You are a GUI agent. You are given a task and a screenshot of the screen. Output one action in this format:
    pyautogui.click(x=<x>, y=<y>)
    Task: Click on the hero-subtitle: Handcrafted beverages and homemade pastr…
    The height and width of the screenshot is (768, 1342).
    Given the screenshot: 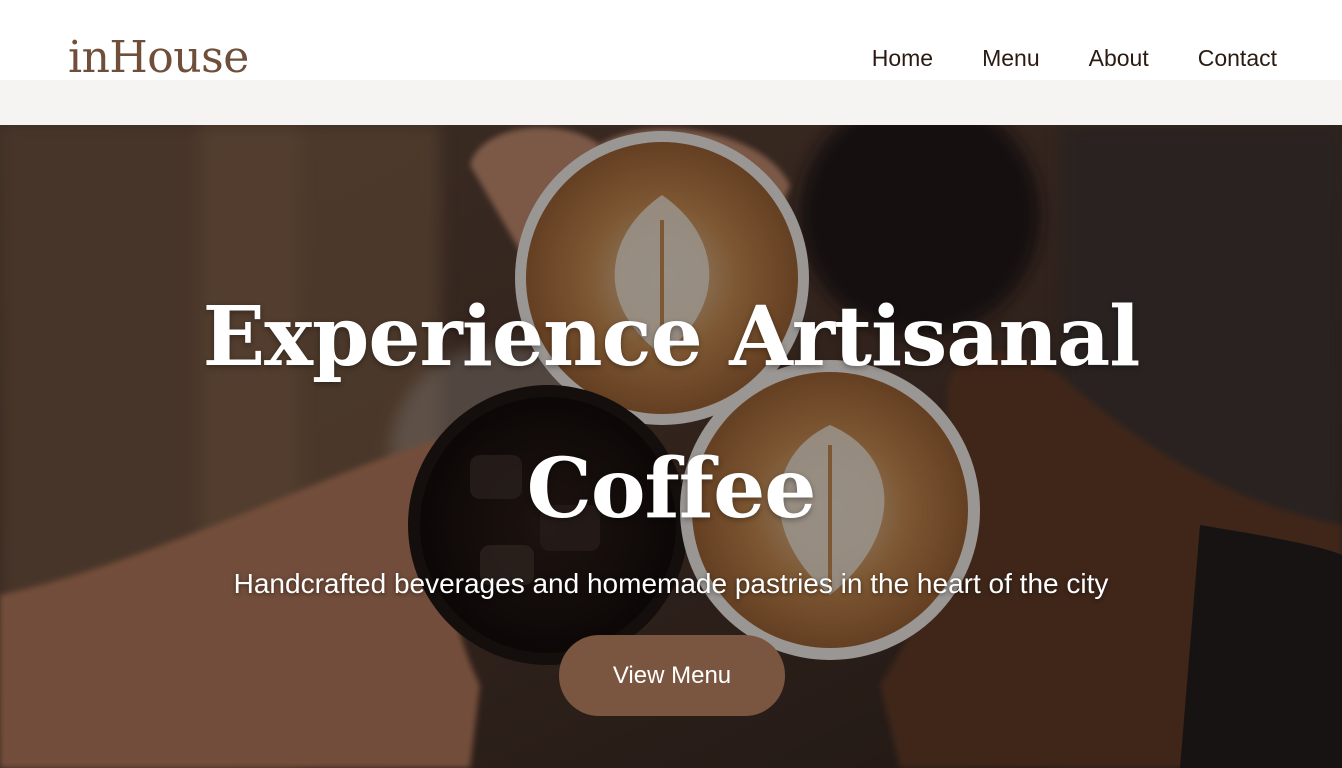 What is the action you would take?
    pyautogui.click(x=671, y=583)
    